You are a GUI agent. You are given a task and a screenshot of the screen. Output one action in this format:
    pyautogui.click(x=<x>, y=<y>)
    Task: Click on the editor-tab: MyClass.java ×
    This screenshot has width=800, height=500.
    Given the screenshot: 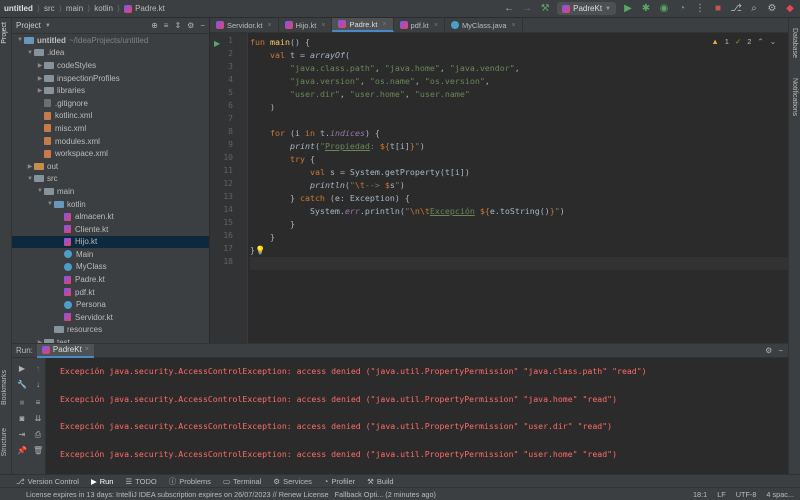 What is the action you would take?
    pyautogui.click(x=484, y=25)
    